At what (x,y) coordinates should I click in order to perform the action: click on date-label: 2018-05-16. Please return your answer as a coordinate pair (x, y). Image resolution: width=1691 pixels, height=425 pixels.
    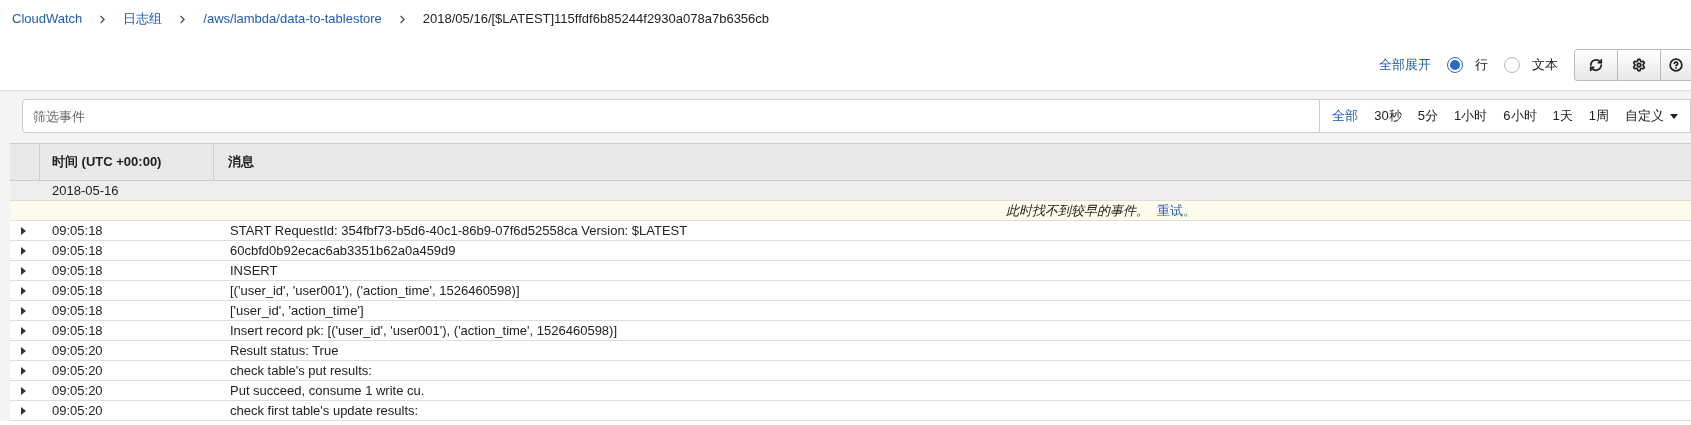
    Looking at the image, I should click on (85, 190).